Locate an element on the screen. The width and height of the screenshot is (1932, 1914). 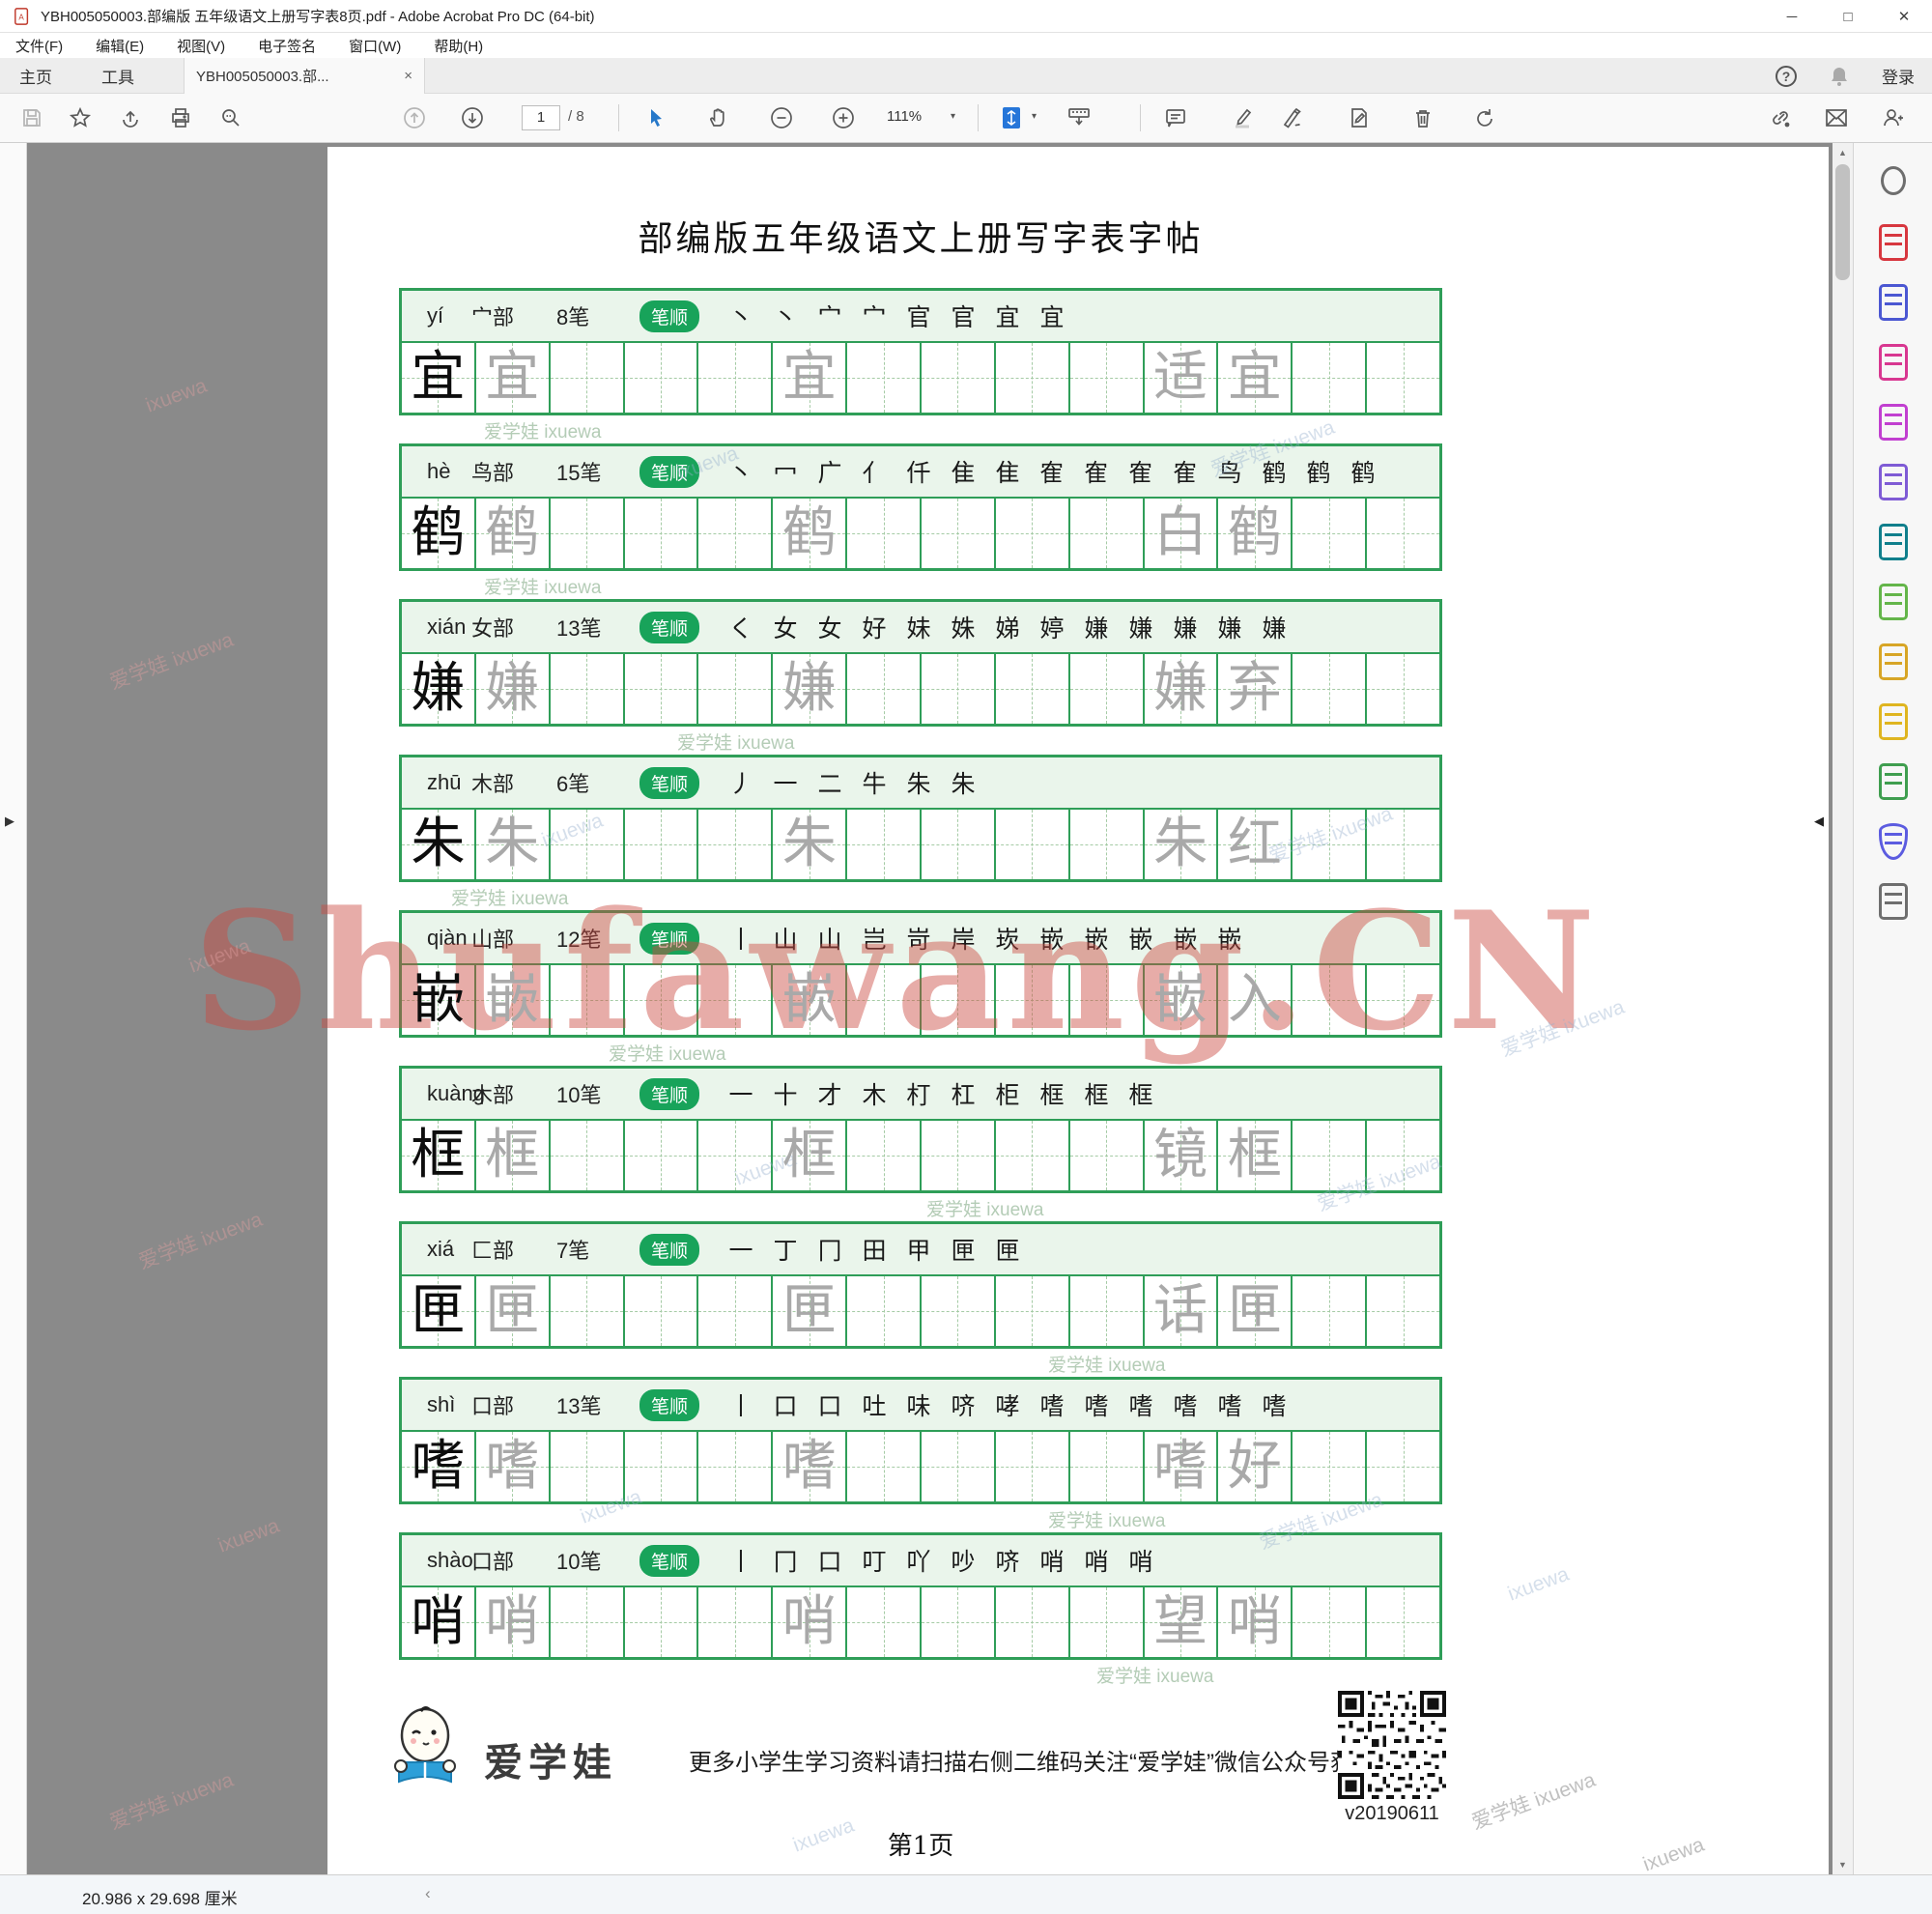
practice-cell: 嫌 is located at coordinates (513, 689).